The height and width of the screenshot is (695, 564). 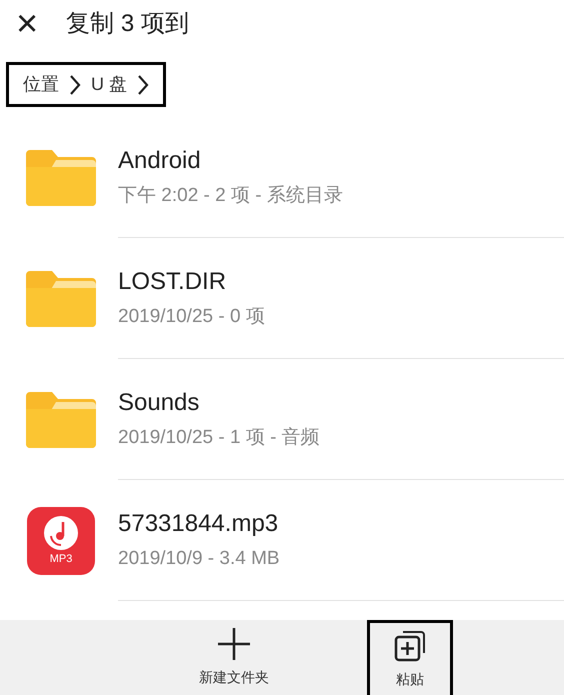 I want to click on file-details: 2019/10/25 - 1 项 - 音频, so click(x=219, y=438).